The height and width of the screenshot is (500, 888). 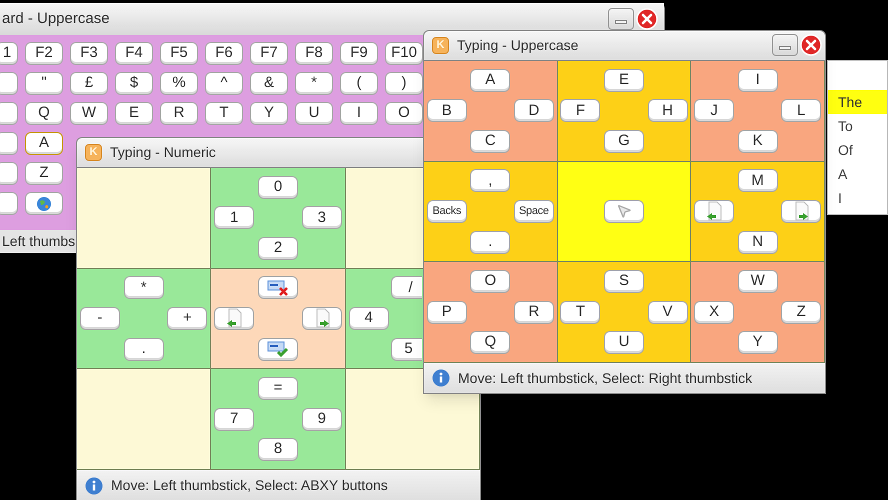 What do you see at coordinates (368, 318) in the screenshot?
I see `key: 4` at bounding box center [368, 318].